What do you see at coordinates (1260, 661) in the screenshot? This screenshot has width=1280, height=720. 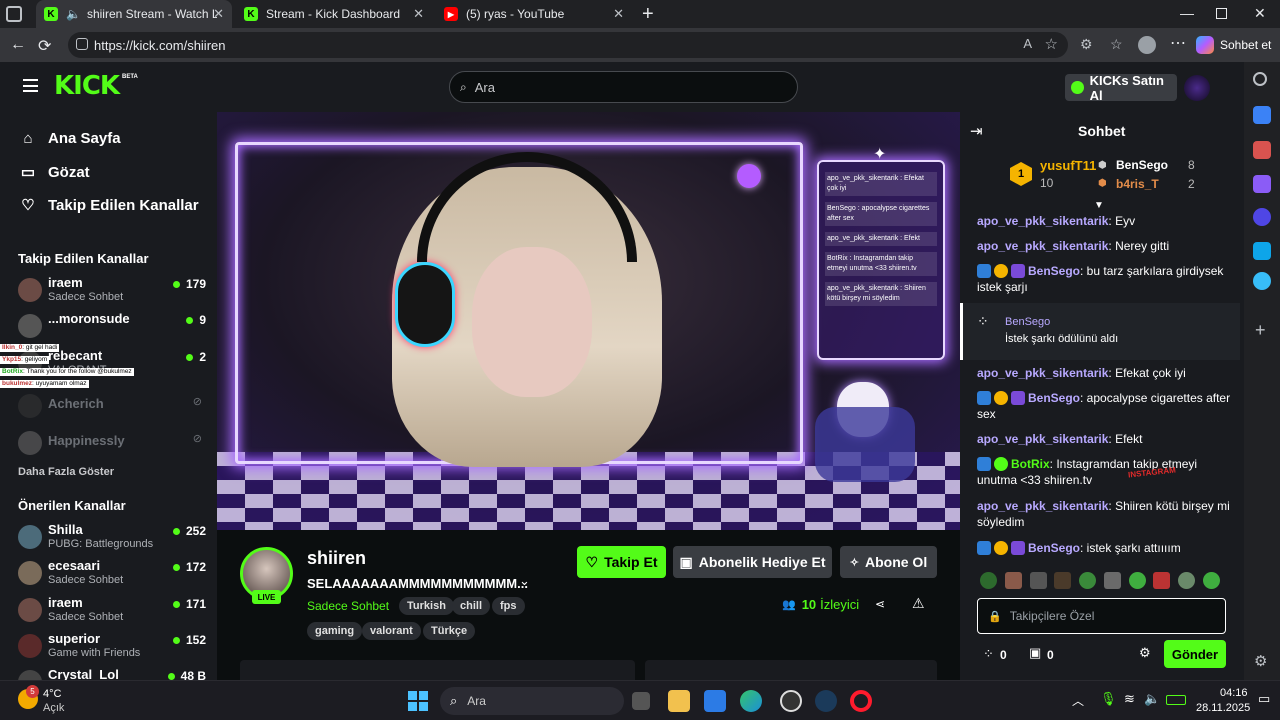 I see `settings-icon: ⚙` at bounding box center [1260, 661].